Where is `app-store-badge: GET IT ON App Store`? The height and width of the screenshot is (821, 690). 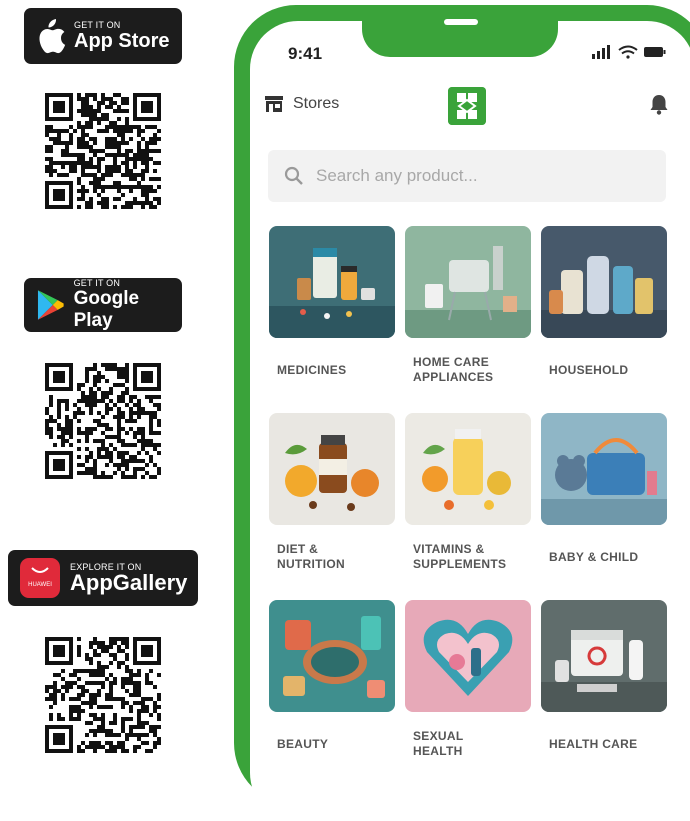
app-store-badge: GET IT ON App Store is located at coordinates (103, 36).